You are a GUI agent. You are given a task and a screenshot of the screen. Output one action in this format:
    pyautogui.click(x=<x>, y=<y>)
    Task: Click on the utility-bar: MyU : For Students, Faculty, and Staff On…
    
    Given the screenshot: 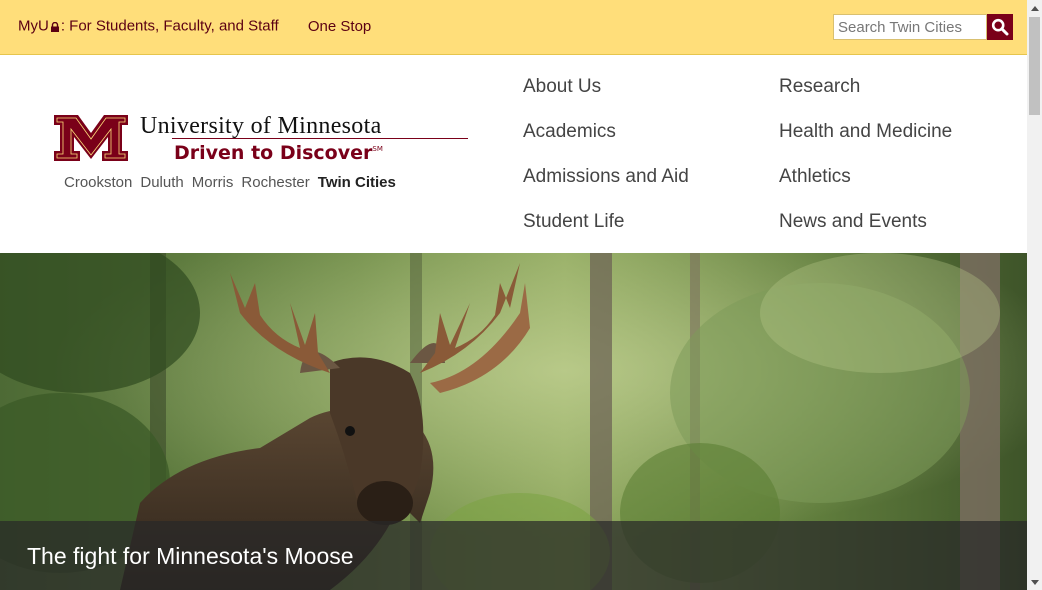 What is the action you would take?
    pyautogui.click(x=513, y=27)
    